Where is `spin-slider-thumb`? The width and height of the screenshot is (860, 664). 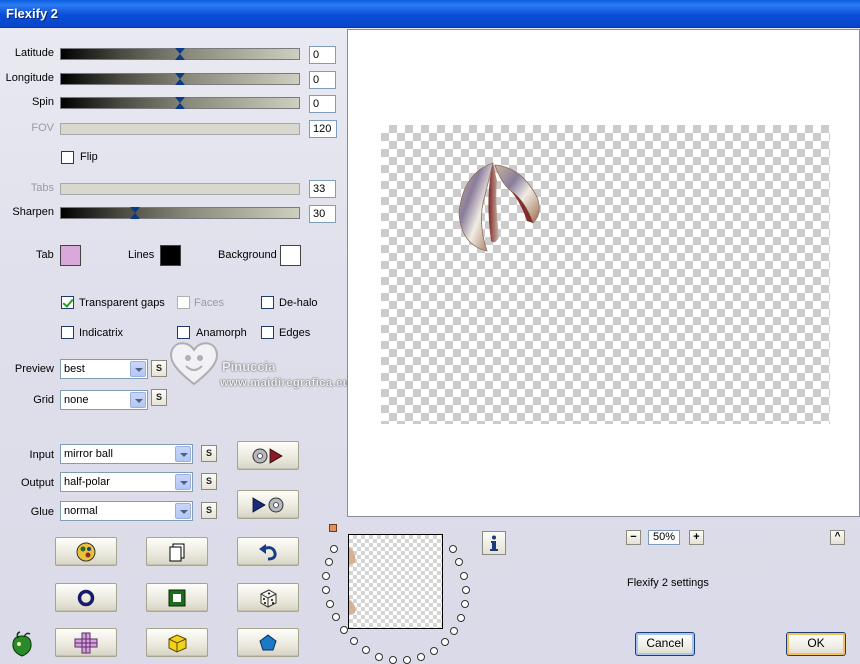 spin-slider-thumb is located at coordinates (180, 103).